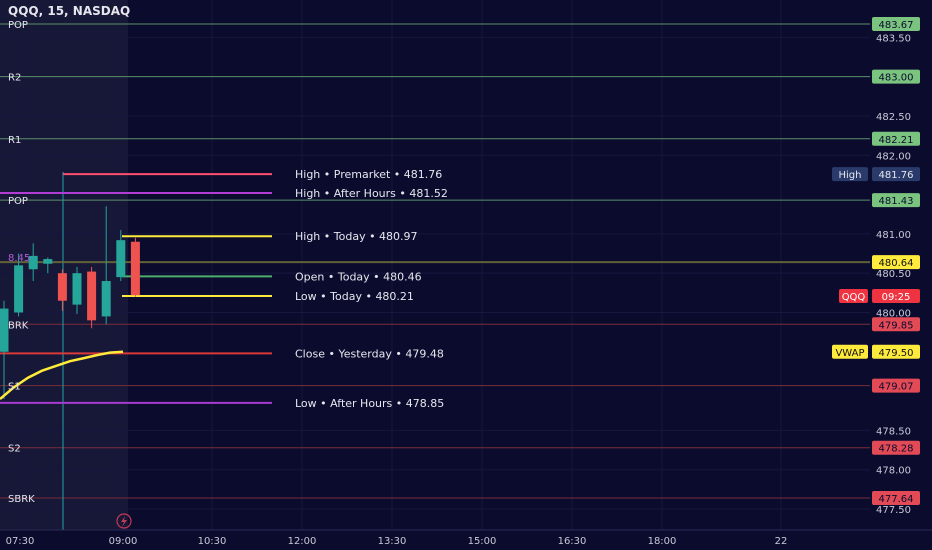  I want to click on partial-indicator-label: 8.45, so click(19, 258).